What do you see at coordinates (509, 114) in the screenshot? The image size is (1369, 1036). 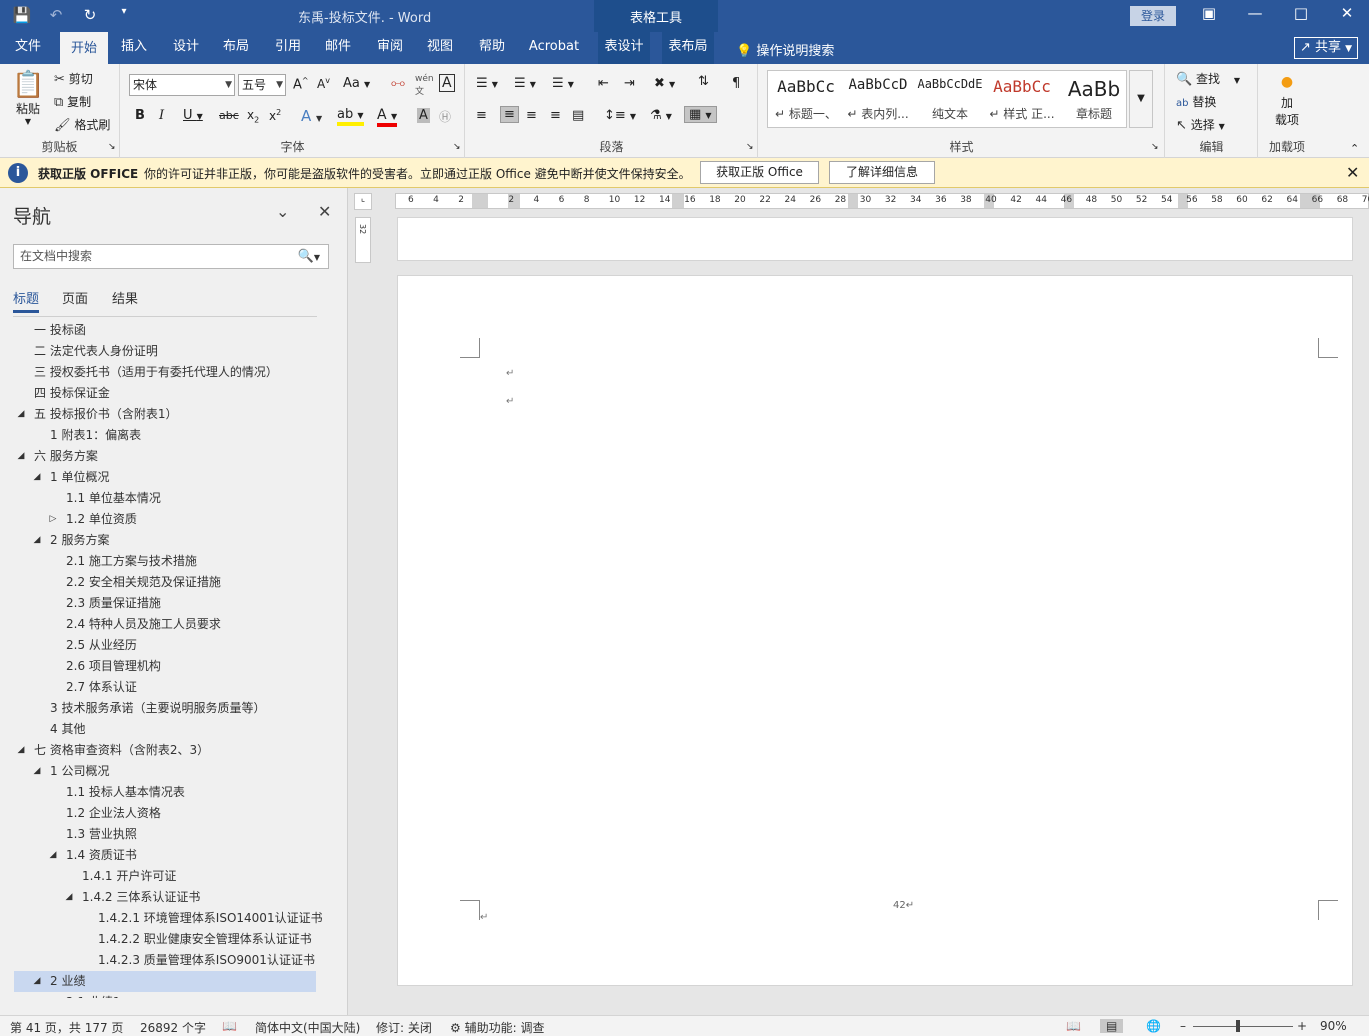 I see `align-center-icon: ≡` at bounding box center [509, 114].